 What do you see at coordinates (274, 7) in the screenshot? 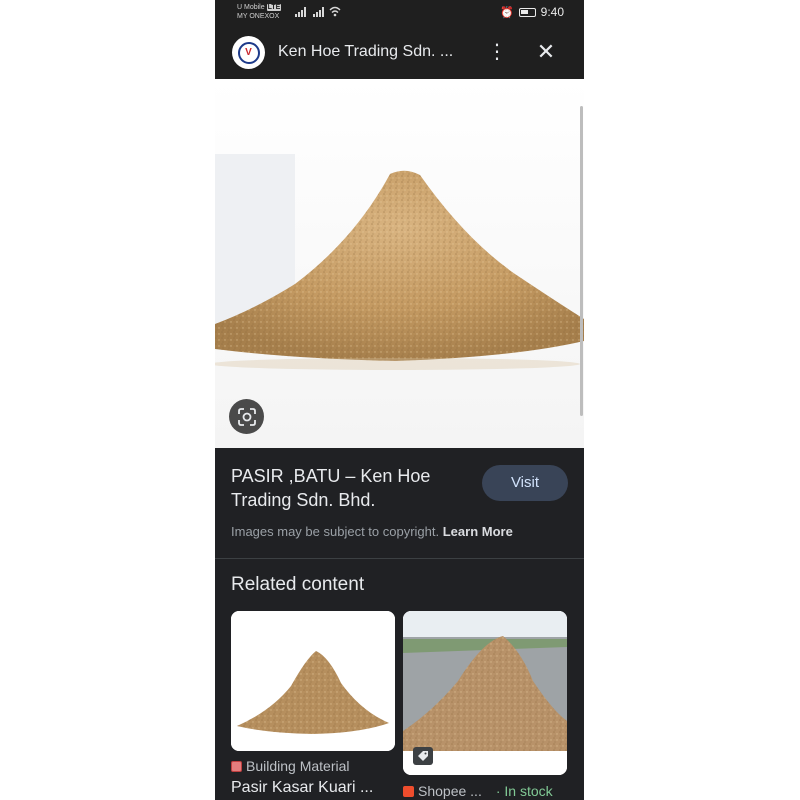
I see `lte-badge: LTE` at bounding box center [274, 7].